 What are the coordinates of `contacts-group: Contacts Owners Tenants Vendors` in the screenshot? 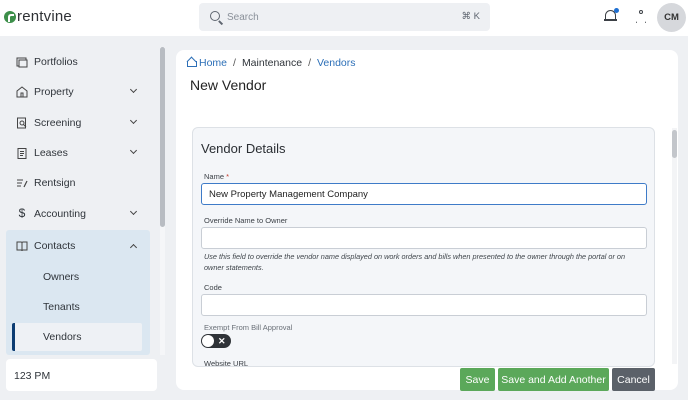 It's located at (78, 292).